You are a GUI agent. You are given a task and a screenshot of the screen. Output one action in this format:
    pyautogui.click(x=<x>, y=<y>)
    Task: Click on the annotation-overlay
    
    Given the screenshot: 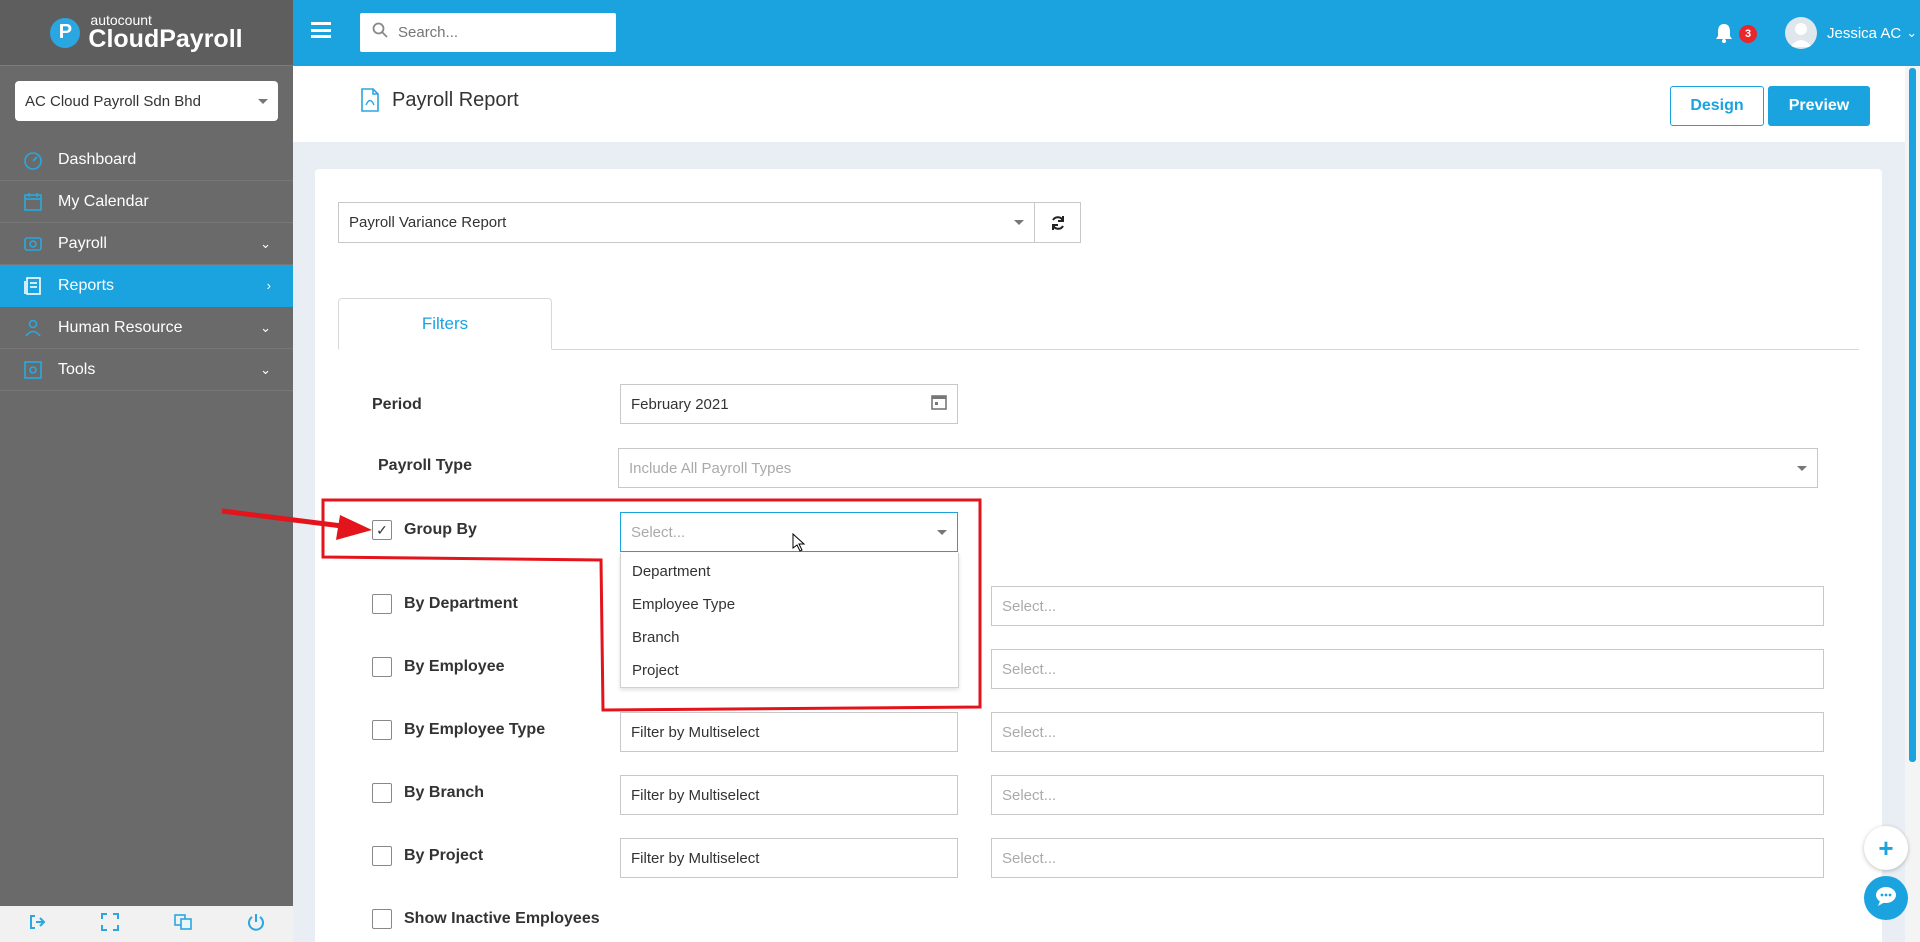 What is the action you would take?
    pyautogui.click(x=601, y=605)
    